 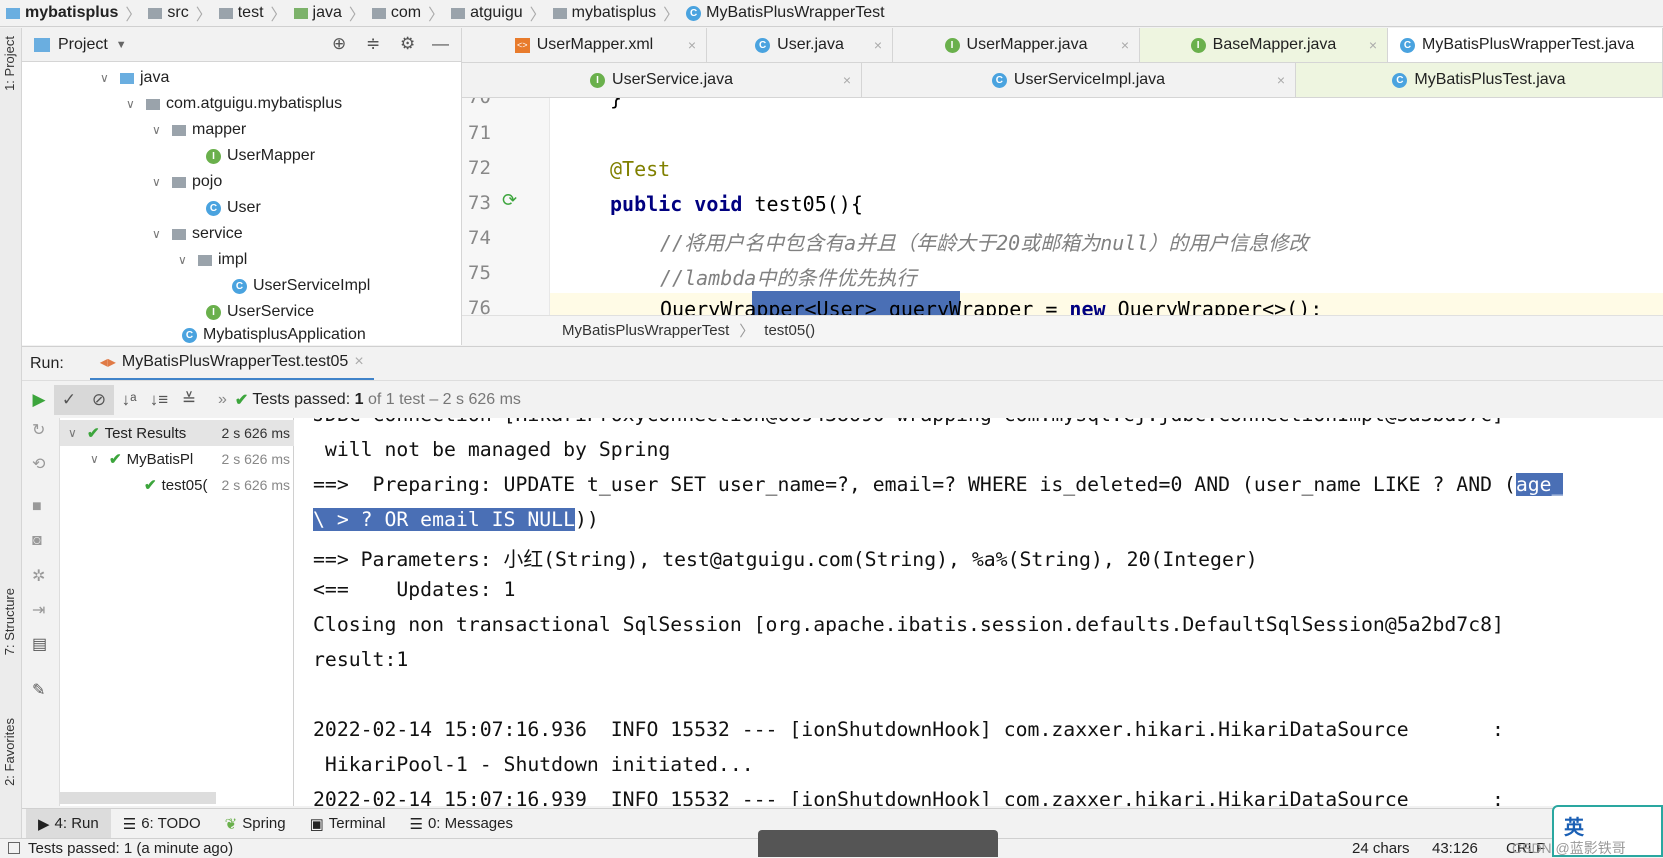 What do you see at coordinates (440, 44) in the screenshot?
I see `hide-icon: —` at bounding box center [440, 44].